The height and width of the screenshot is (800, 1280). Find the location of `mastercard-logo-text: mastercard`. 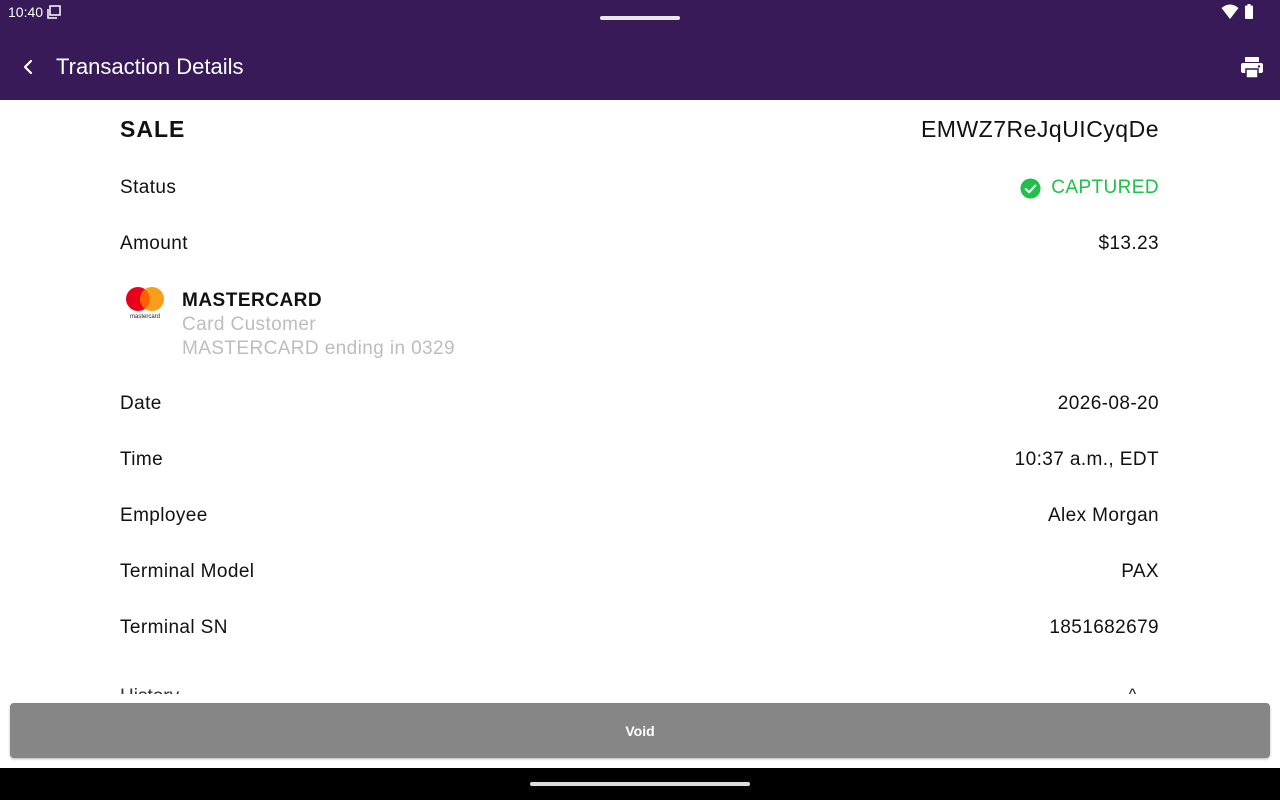

mastercard-logo-text: mastercard is located at coordinates (145, 317).